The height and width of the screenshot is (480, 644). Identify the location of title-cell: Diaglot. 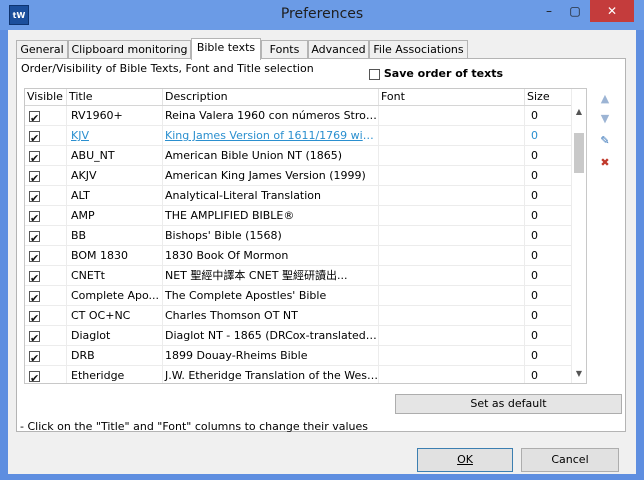
(115, 336).